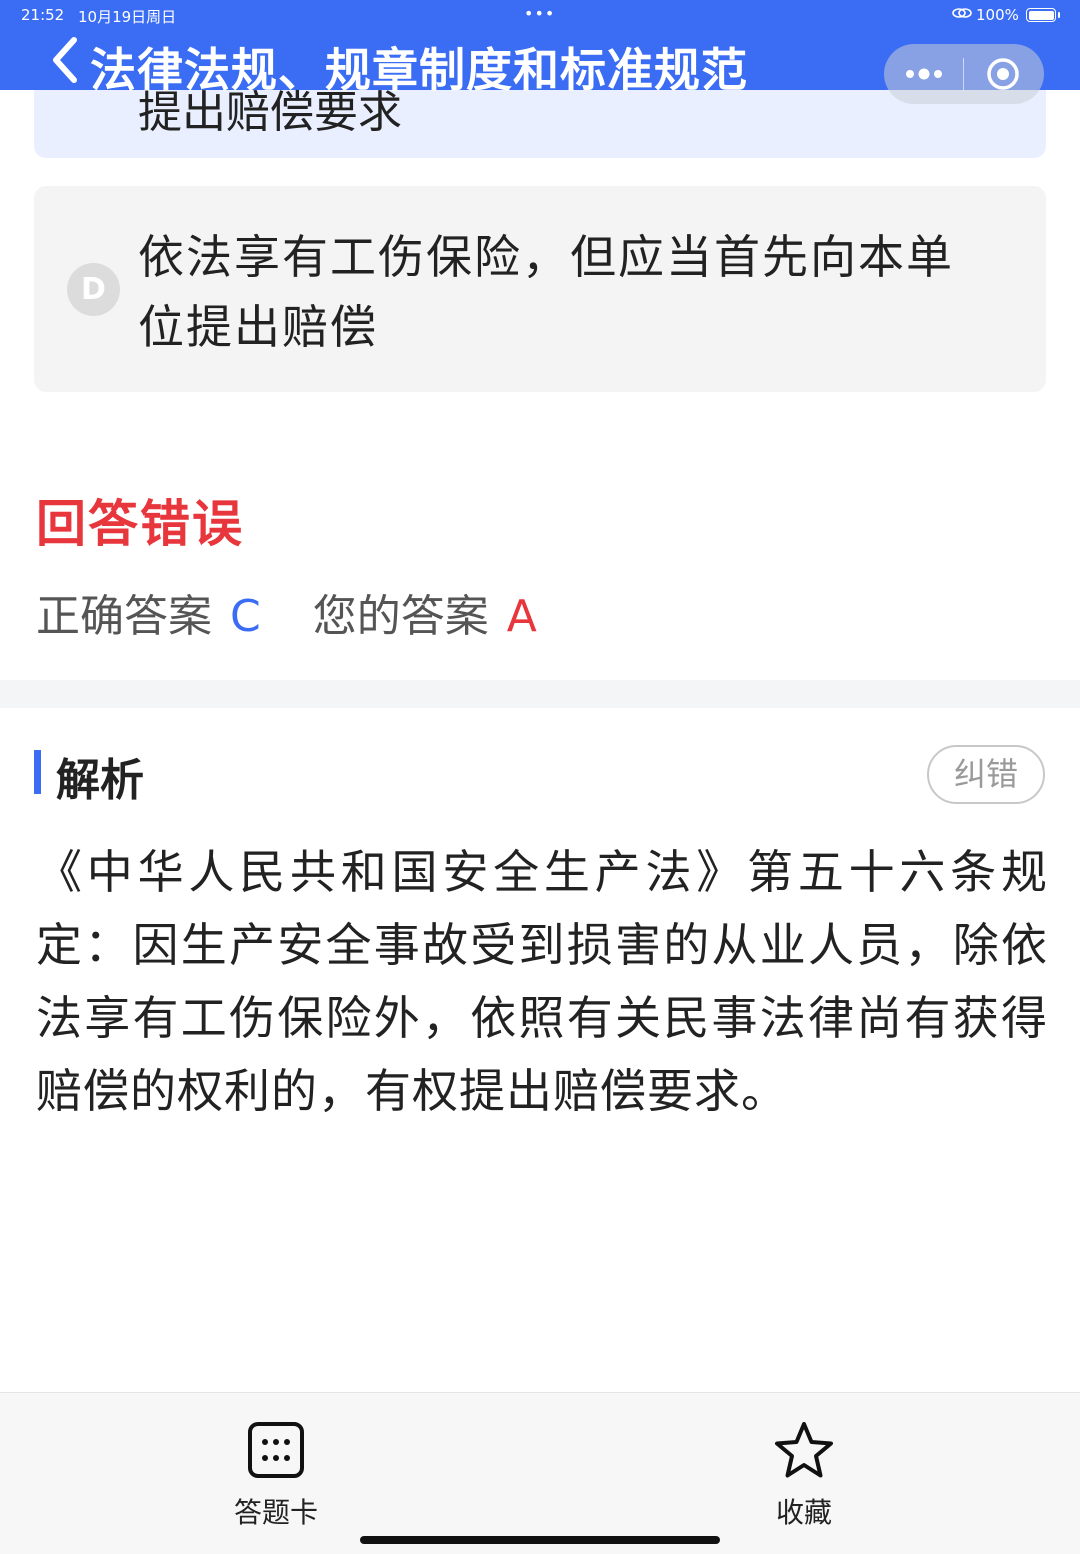  I want to click on star-icon, so click(804, 1450).